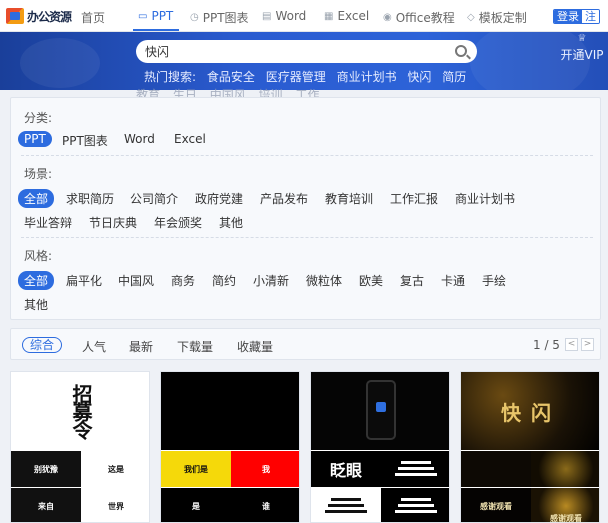 The width and height of the screenshot is (608, 523). I want to click on hot-search-term: 医疗器管理, so click(296, 77).